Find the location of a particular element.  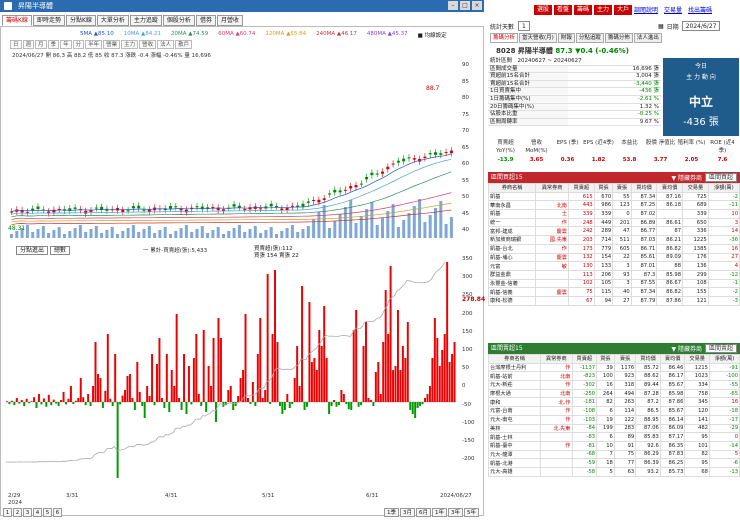

toolbar-button: 散戶 is located at coordinates (184, 44).